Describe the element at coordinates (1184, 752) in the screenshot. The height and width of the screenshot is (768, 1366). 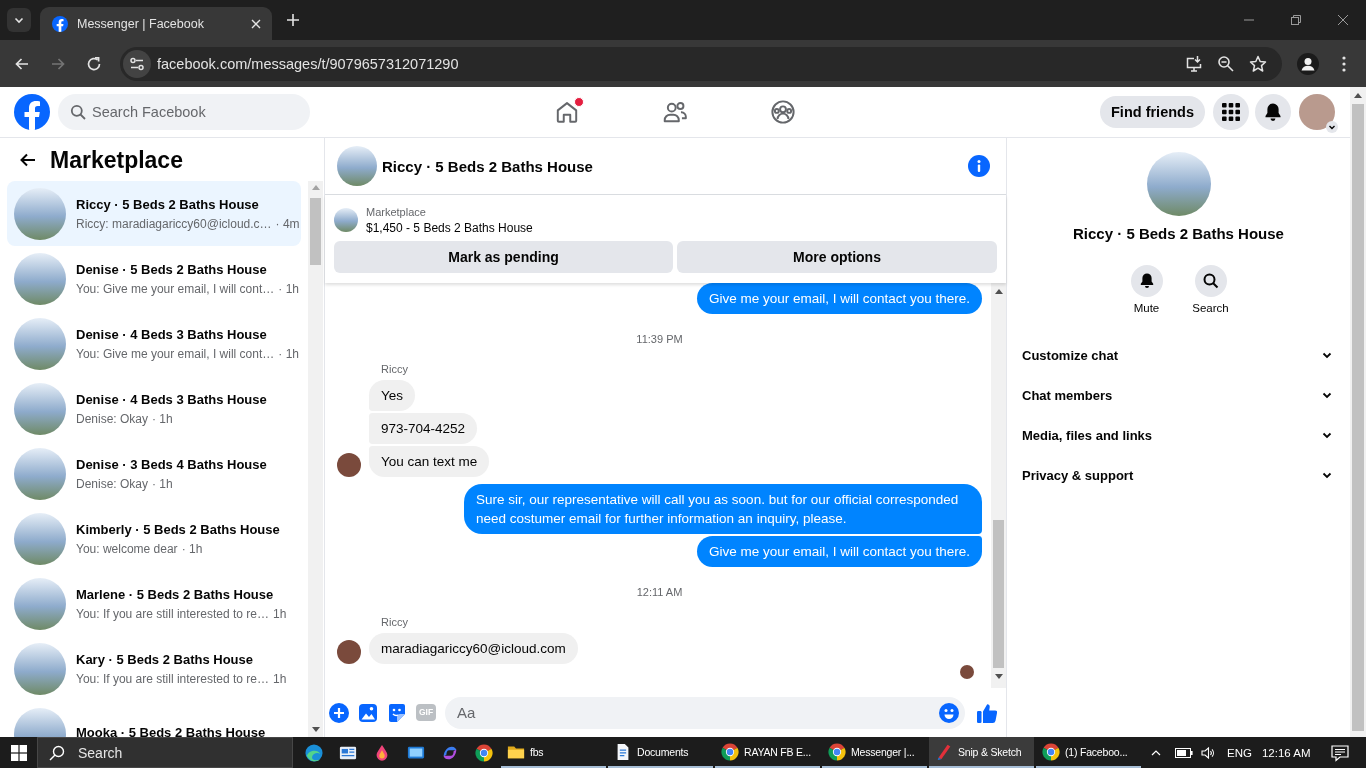
I see `battery-icon` at that location.